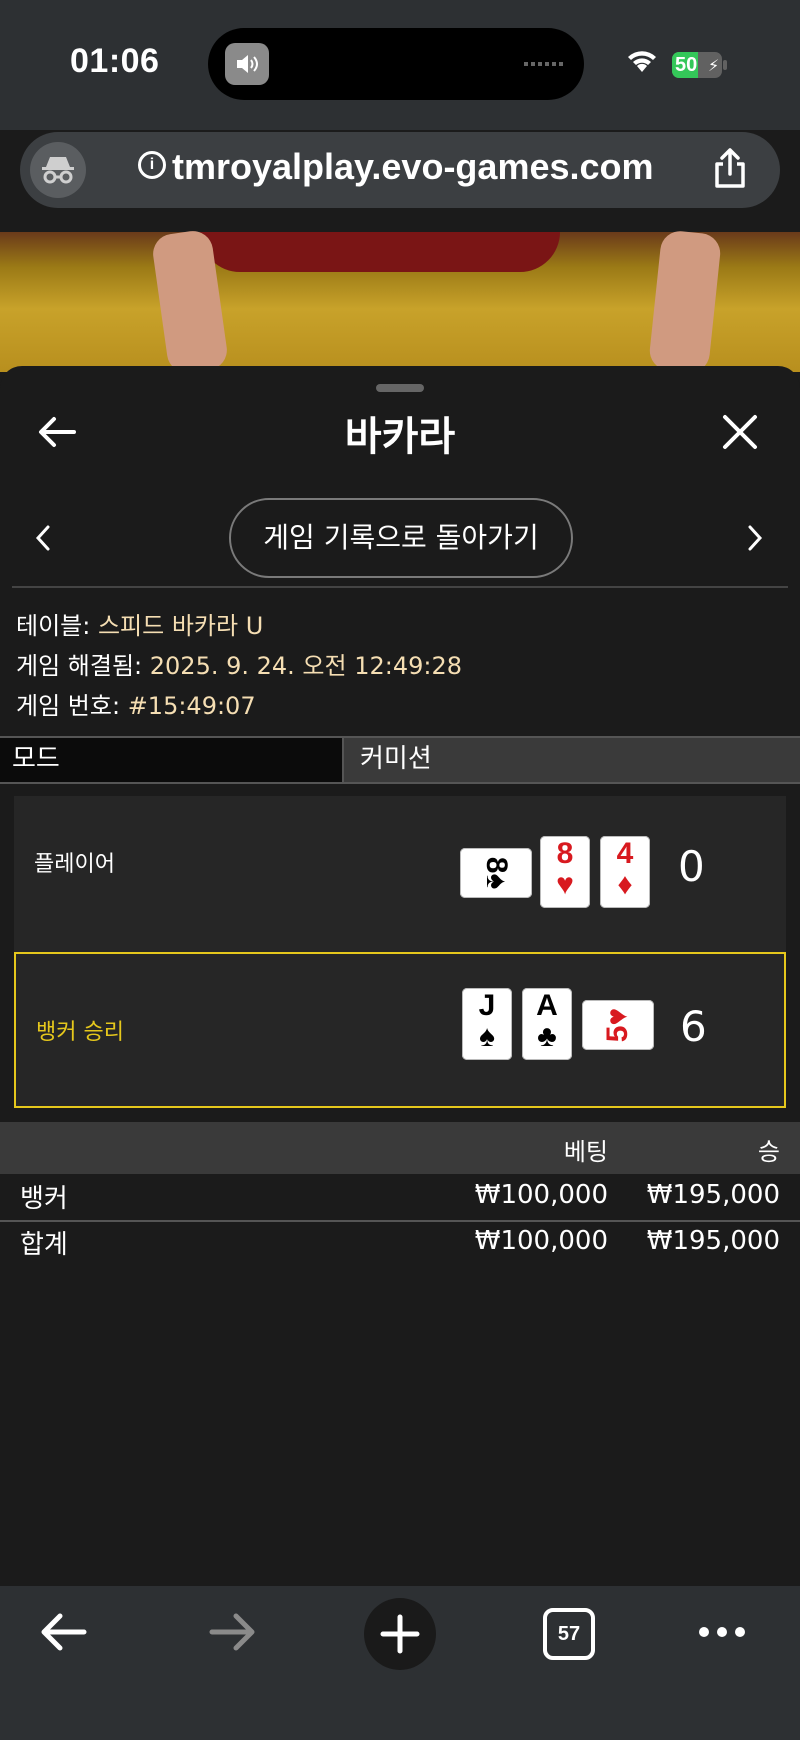 The height and width of the screenshot is (1740, 800). I want to click on battery-level: 50, so click(686, 65).